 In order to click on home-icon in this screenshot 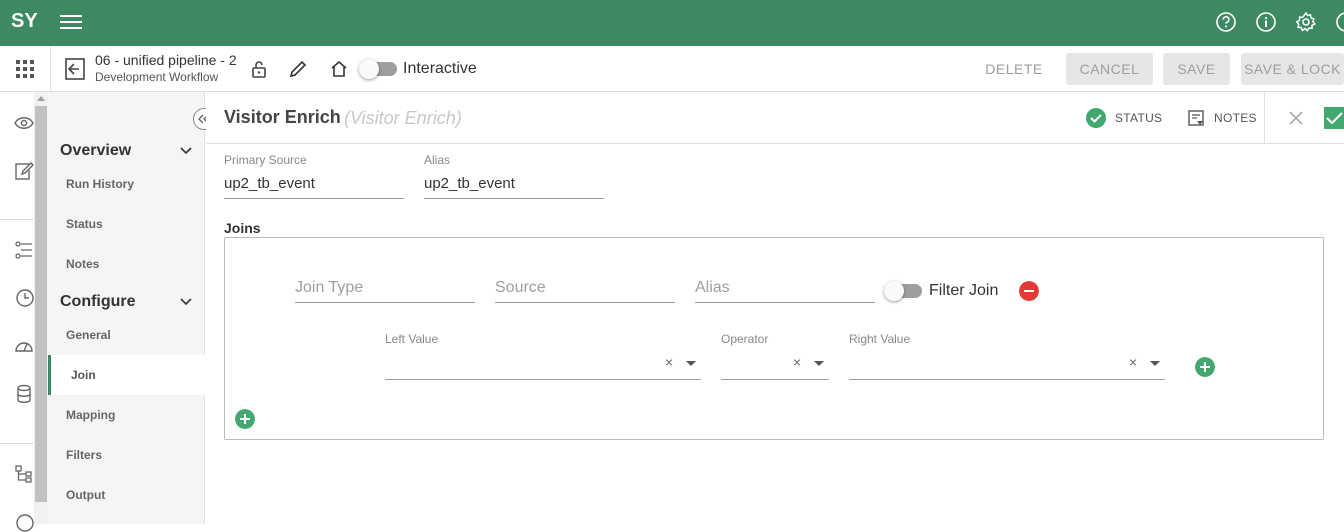, I will do `click(339, 69)`.